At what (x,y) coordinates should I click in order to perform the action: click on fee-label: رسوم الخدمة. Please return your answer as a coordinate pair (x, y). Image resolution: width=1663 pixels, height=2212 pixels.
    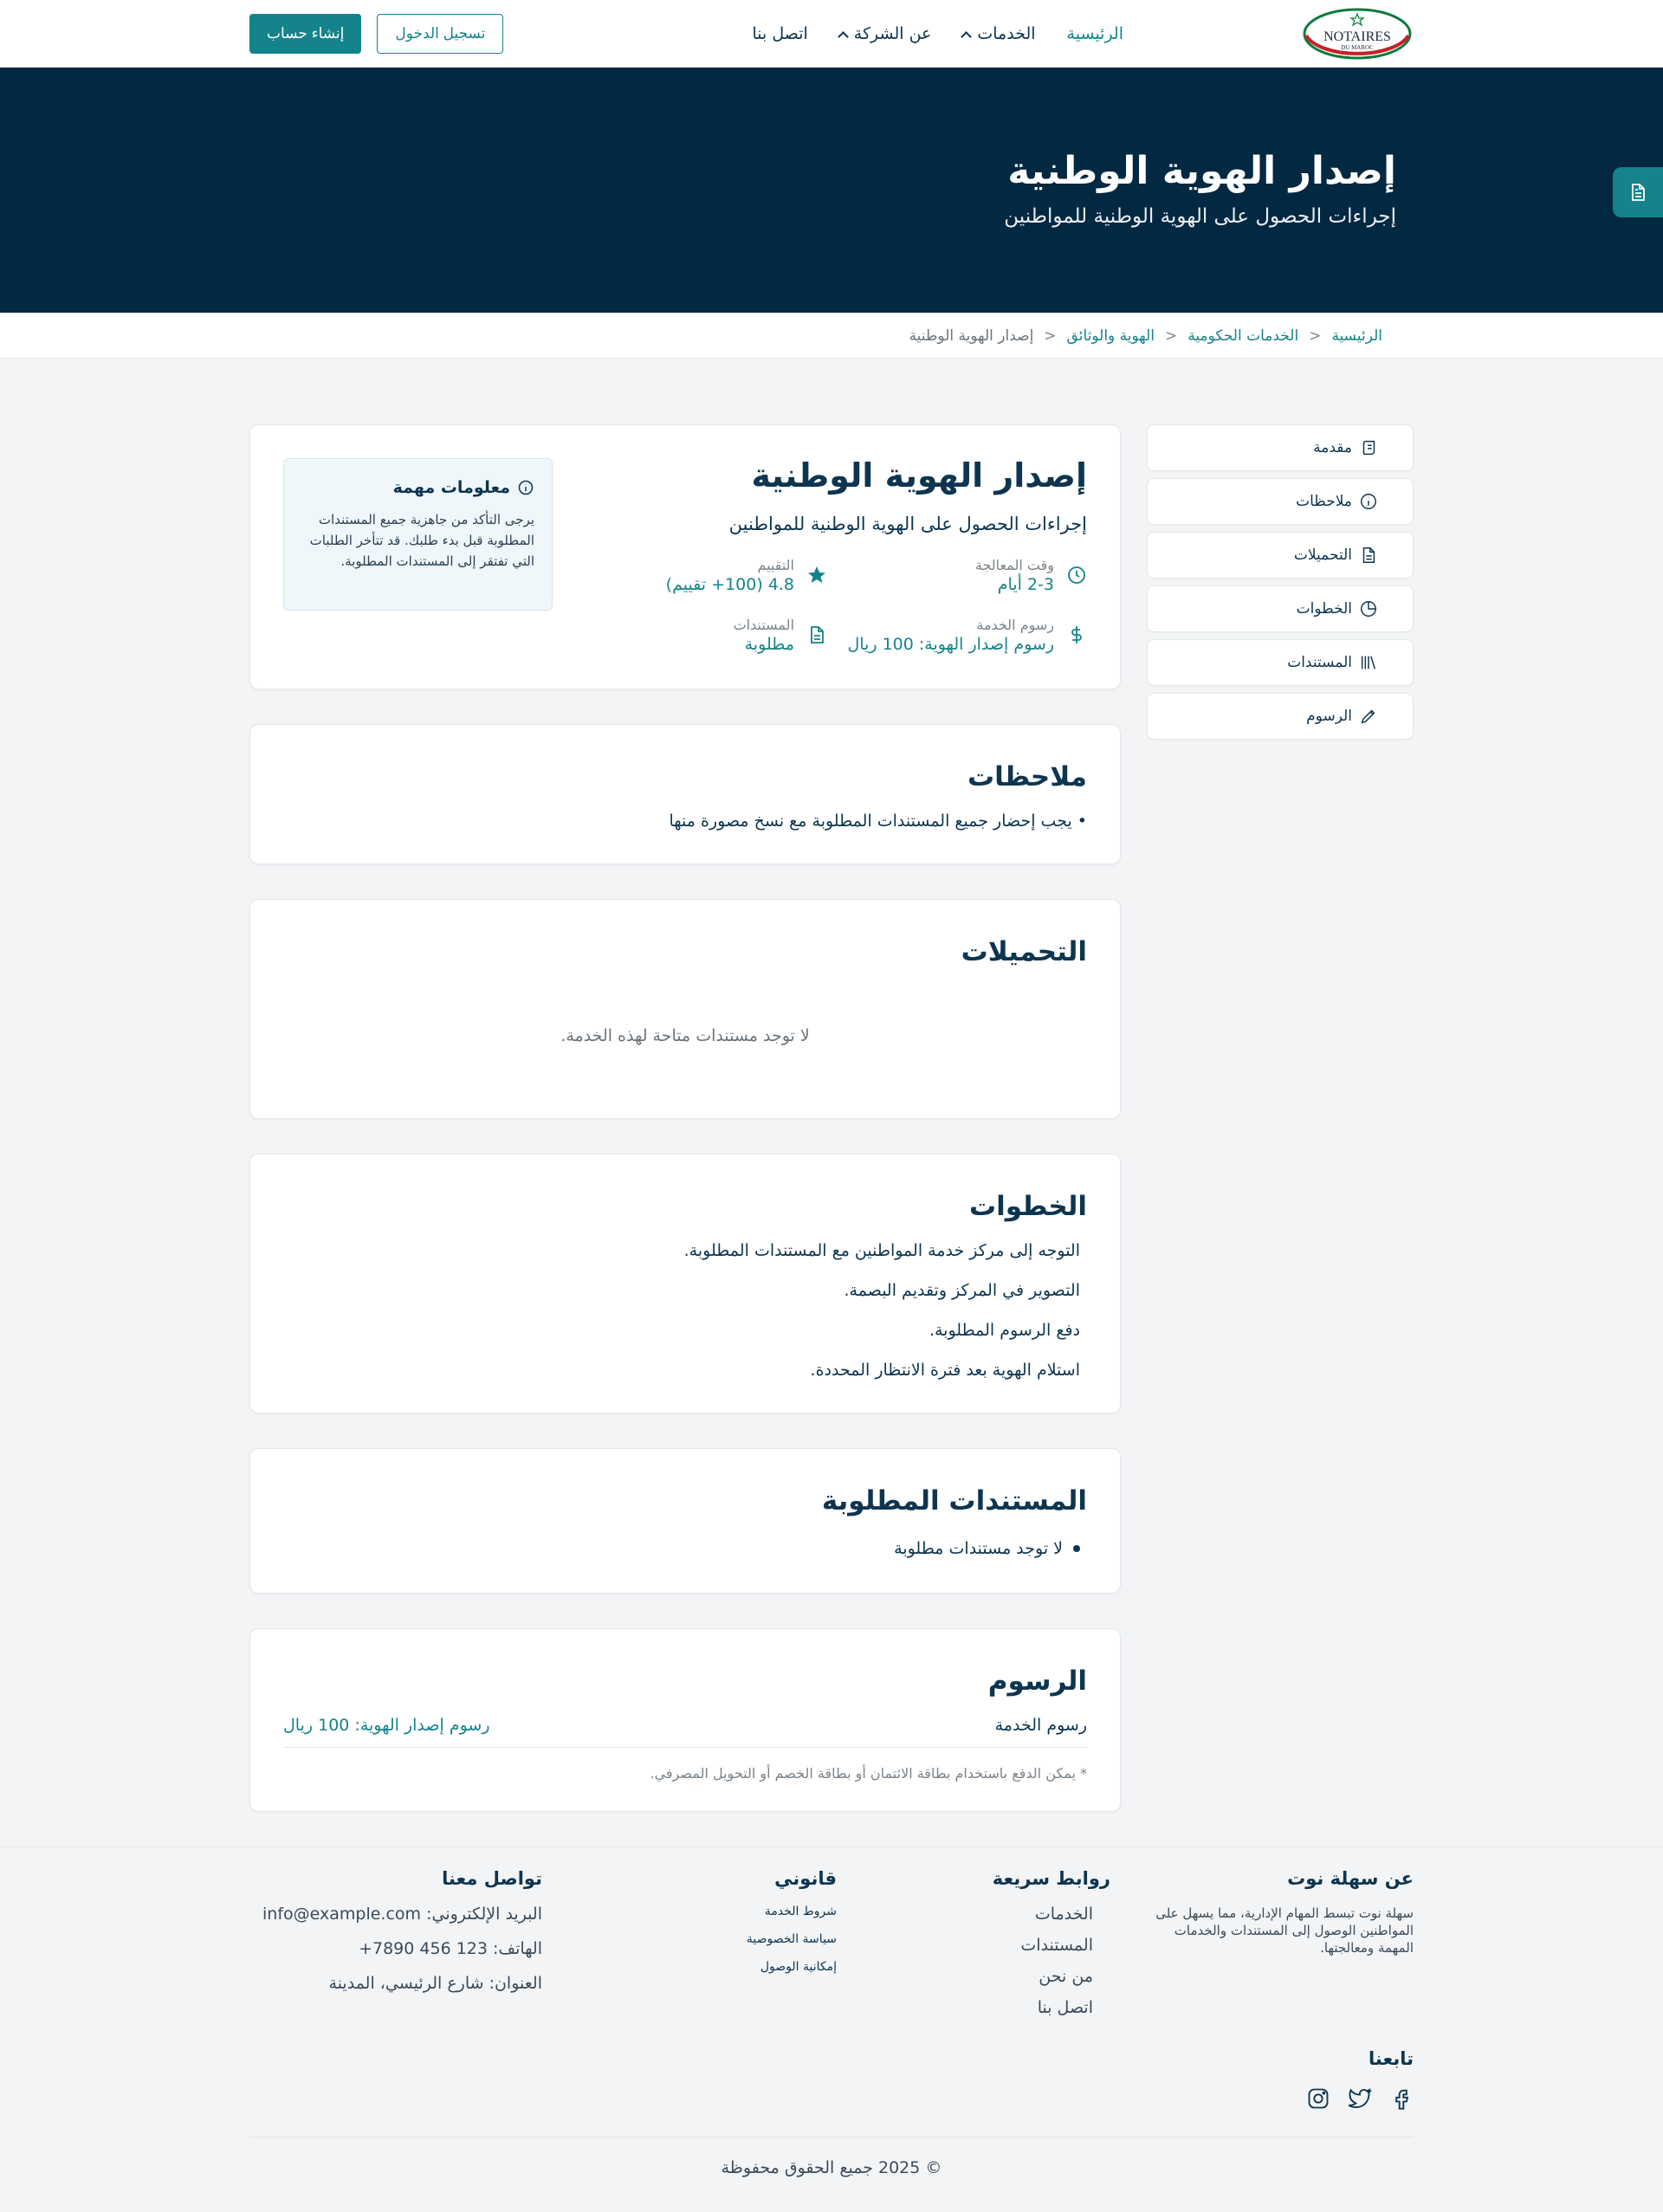
    Looking at the image, I should click on (1040, 1725).